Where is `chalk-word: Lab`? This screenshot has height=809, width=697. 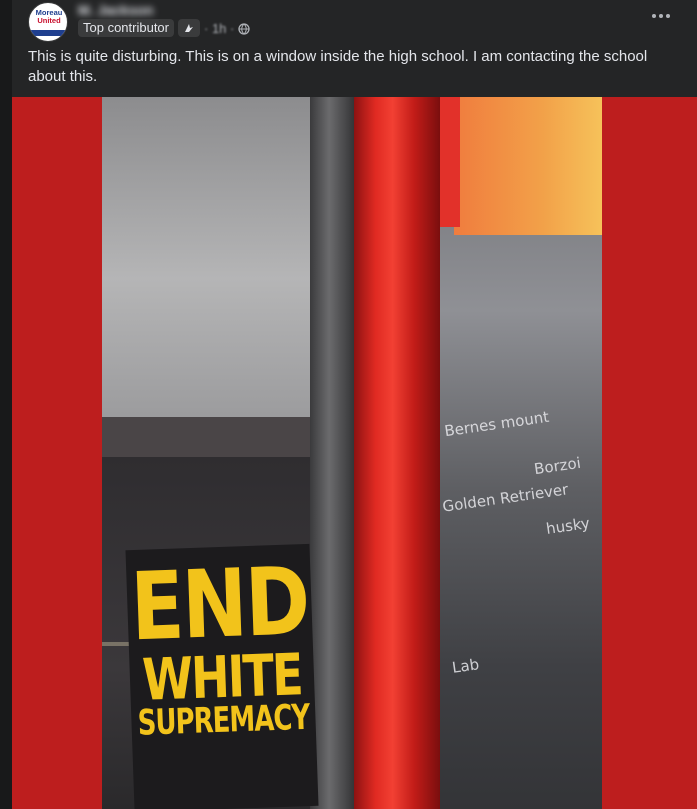 chalk-word: Lab is located at coordinates (465, 666).